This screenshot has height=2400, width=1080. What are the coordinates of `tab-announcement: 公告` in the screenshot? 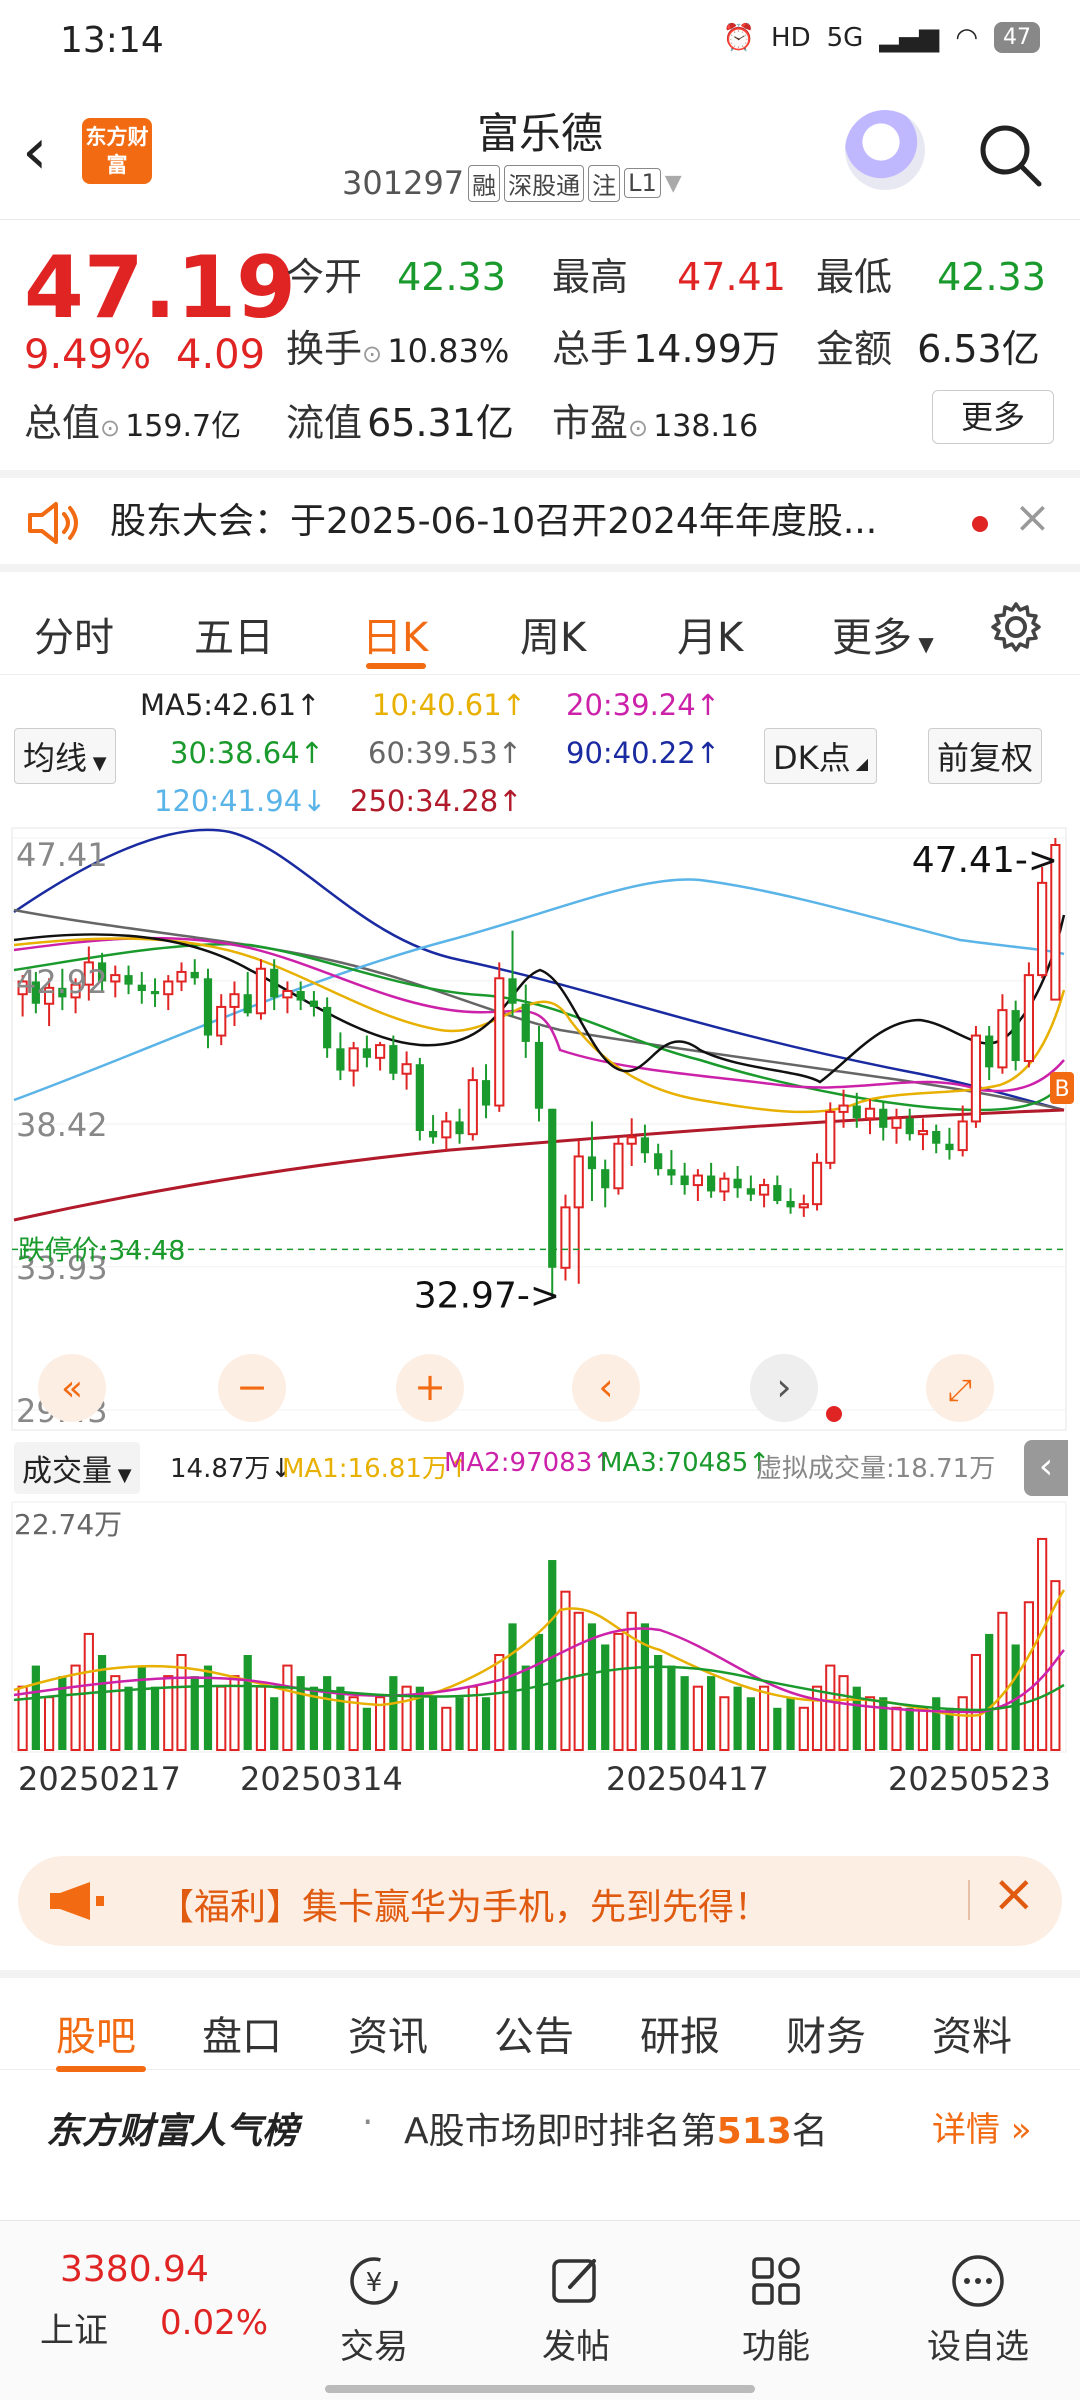 It's located at (534, 2033).